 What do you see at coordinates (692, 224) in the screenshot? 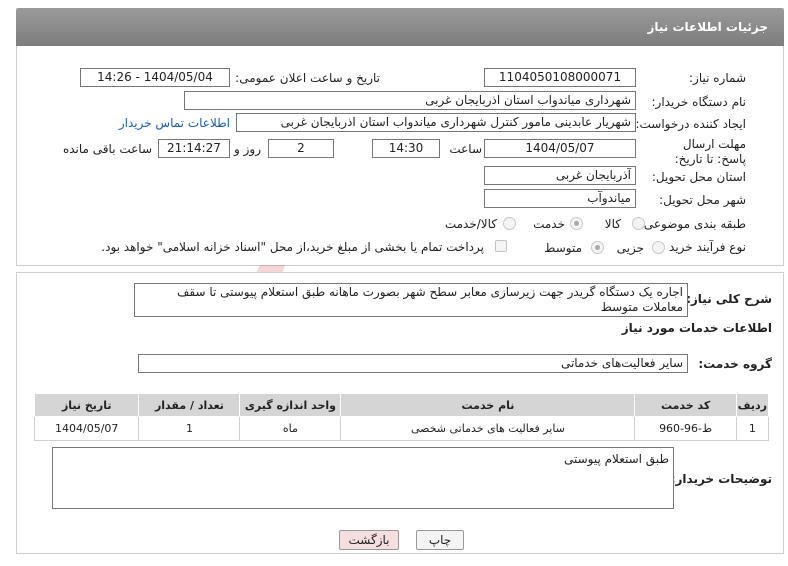
I see `category-label: طبقه بندی موضوعی:` at bounding box center [692, 224].